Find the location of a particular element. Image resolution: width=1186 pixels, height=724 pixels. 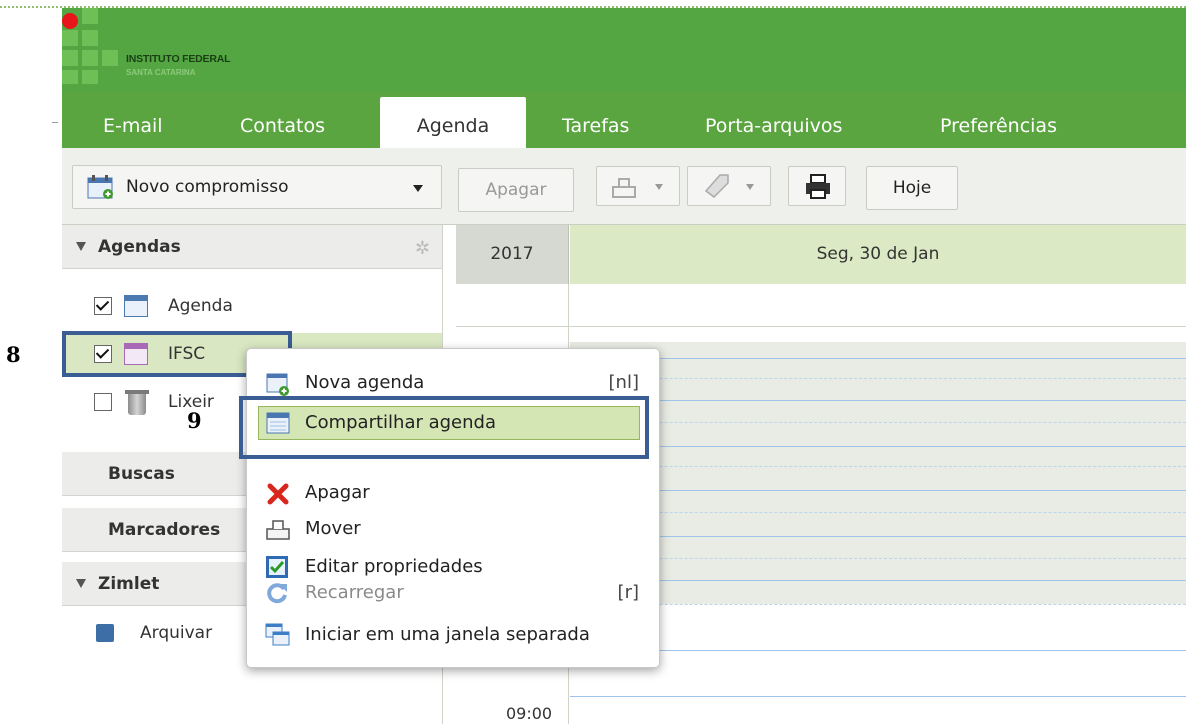

menu-item-label: Iniciar em uma janela separada is located at coordinates (447, 634).